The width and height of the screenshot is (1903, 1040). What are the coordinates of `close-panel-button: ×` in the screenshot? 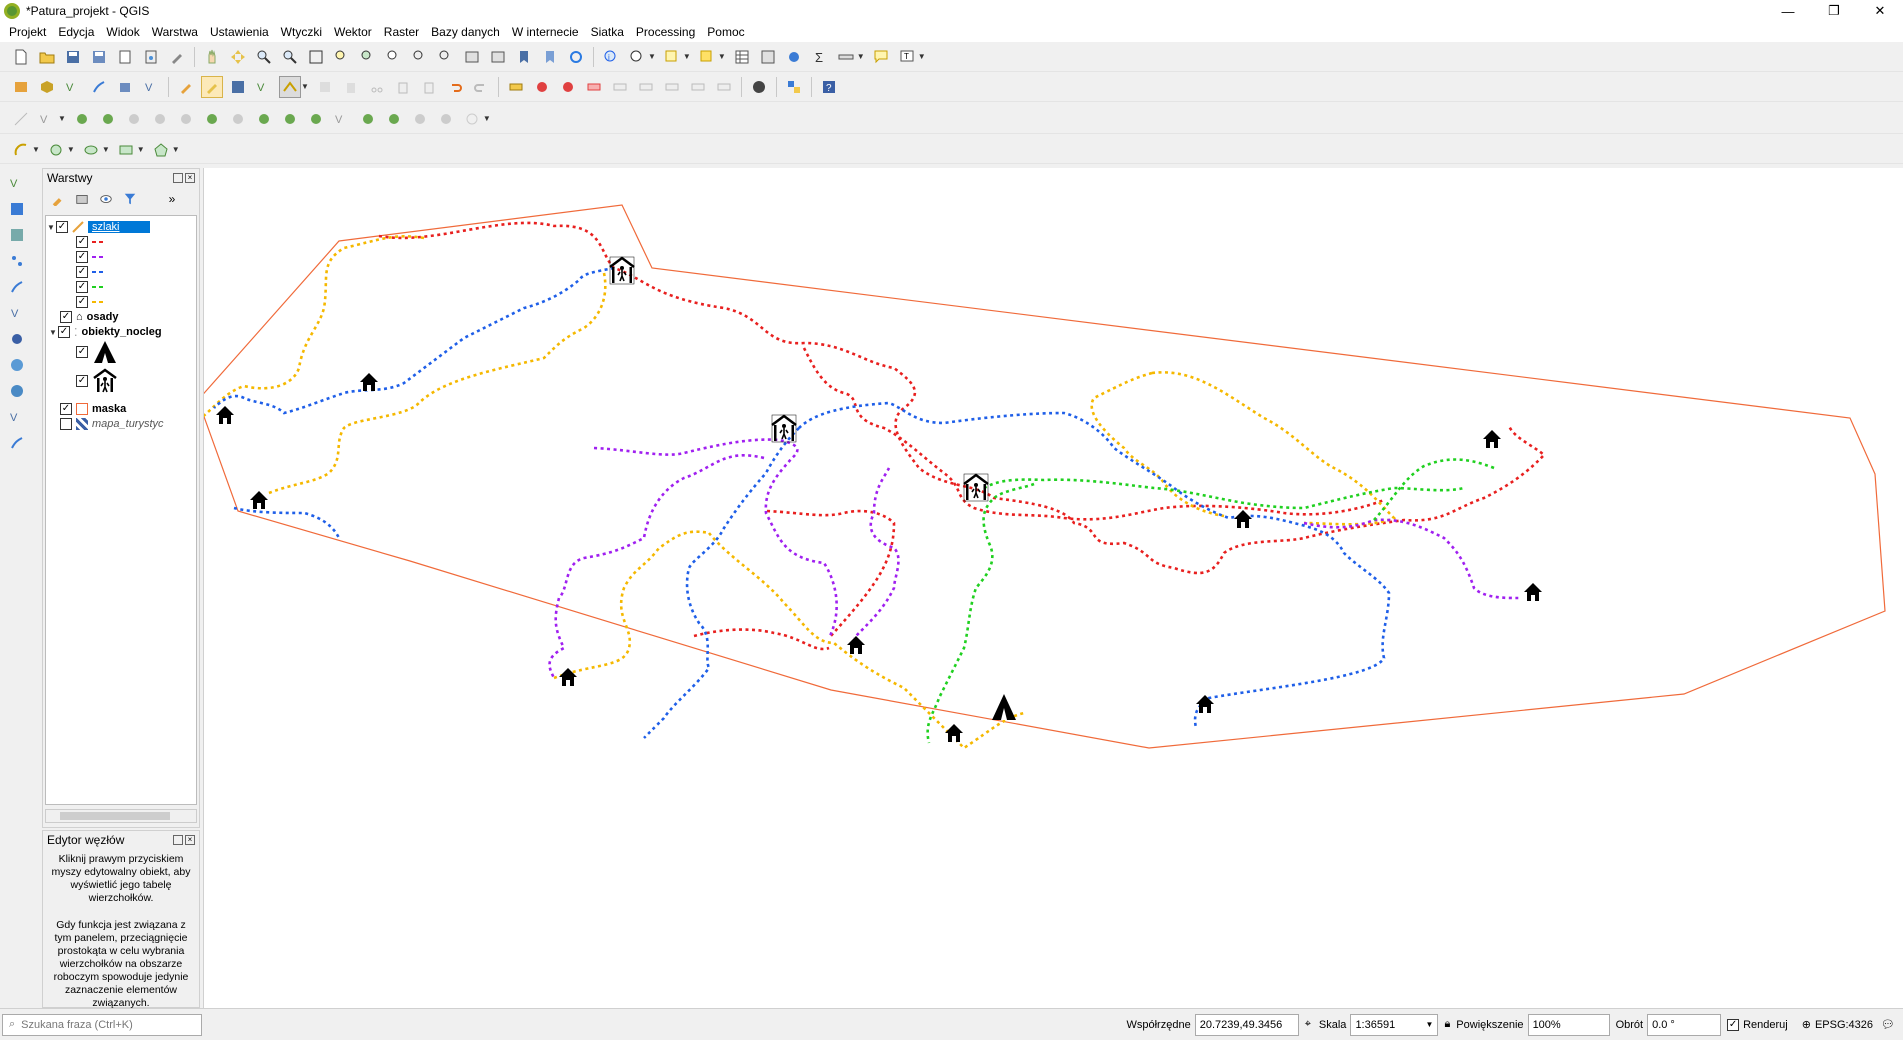 It's located at (190, 178).